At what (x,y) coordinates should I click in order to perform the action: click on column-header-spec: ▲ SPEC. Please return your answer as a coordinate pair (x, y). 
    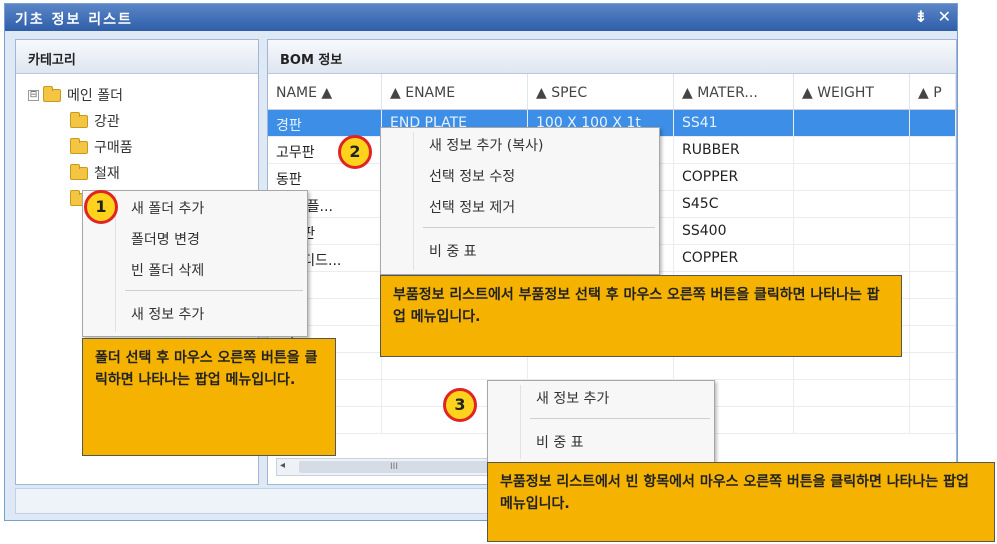
    Looking at the image, I should click on (601, 91).